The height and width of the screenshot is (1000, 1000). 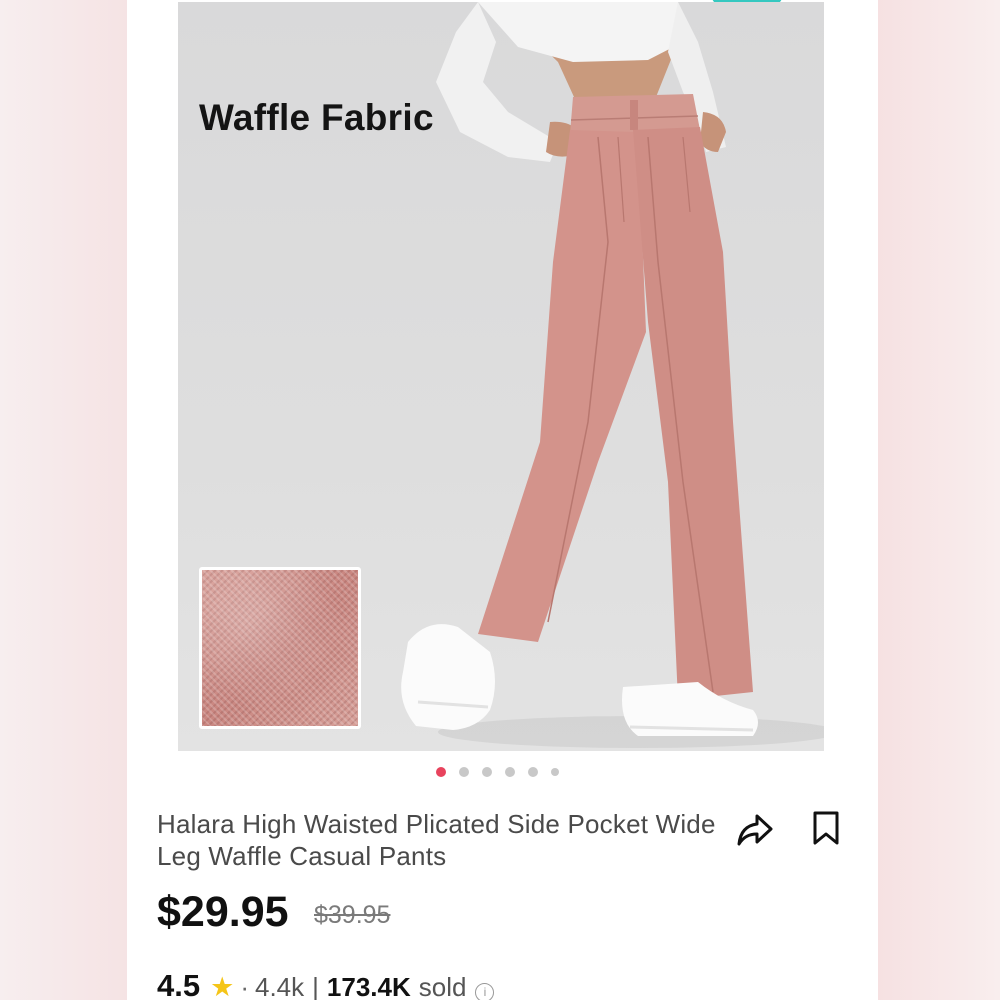 I want to click on rating-row: 4.5 ★ · 4.4k | 173.4K sold i, so click(x=326, y=984).